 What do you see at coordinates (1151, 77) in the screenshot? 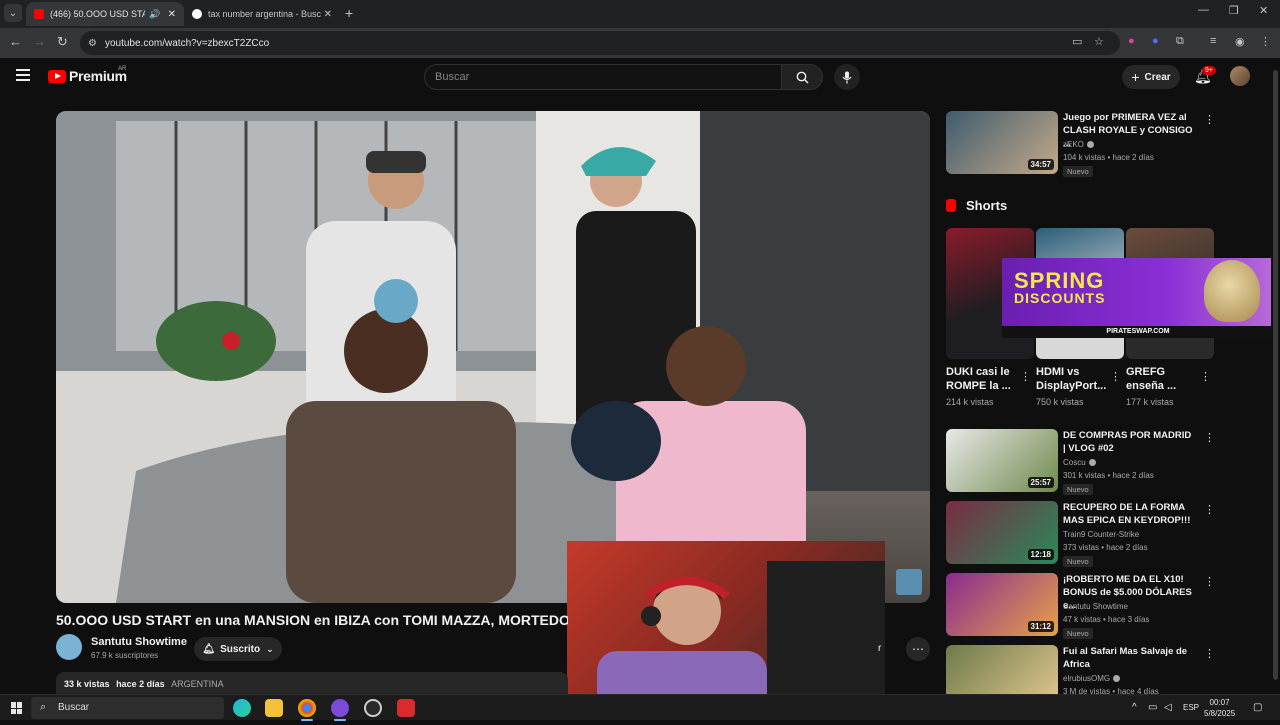
I see `create-button: + Crear` at bounding box center [1151, 77].